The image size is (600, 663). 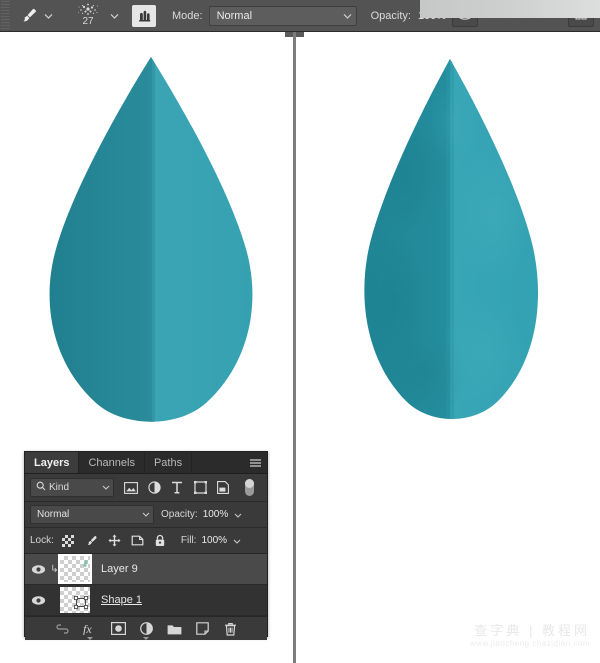 What do you see at coordinates (88, 9) in the screenshot?
I see `brush-tip-thumbnail` at bounding box center [88, 9].